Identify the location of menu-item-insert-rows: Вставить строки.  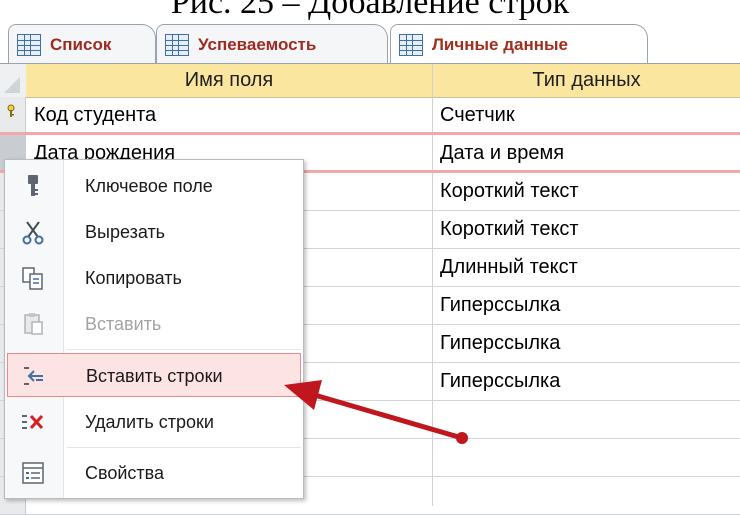
(154, 375).